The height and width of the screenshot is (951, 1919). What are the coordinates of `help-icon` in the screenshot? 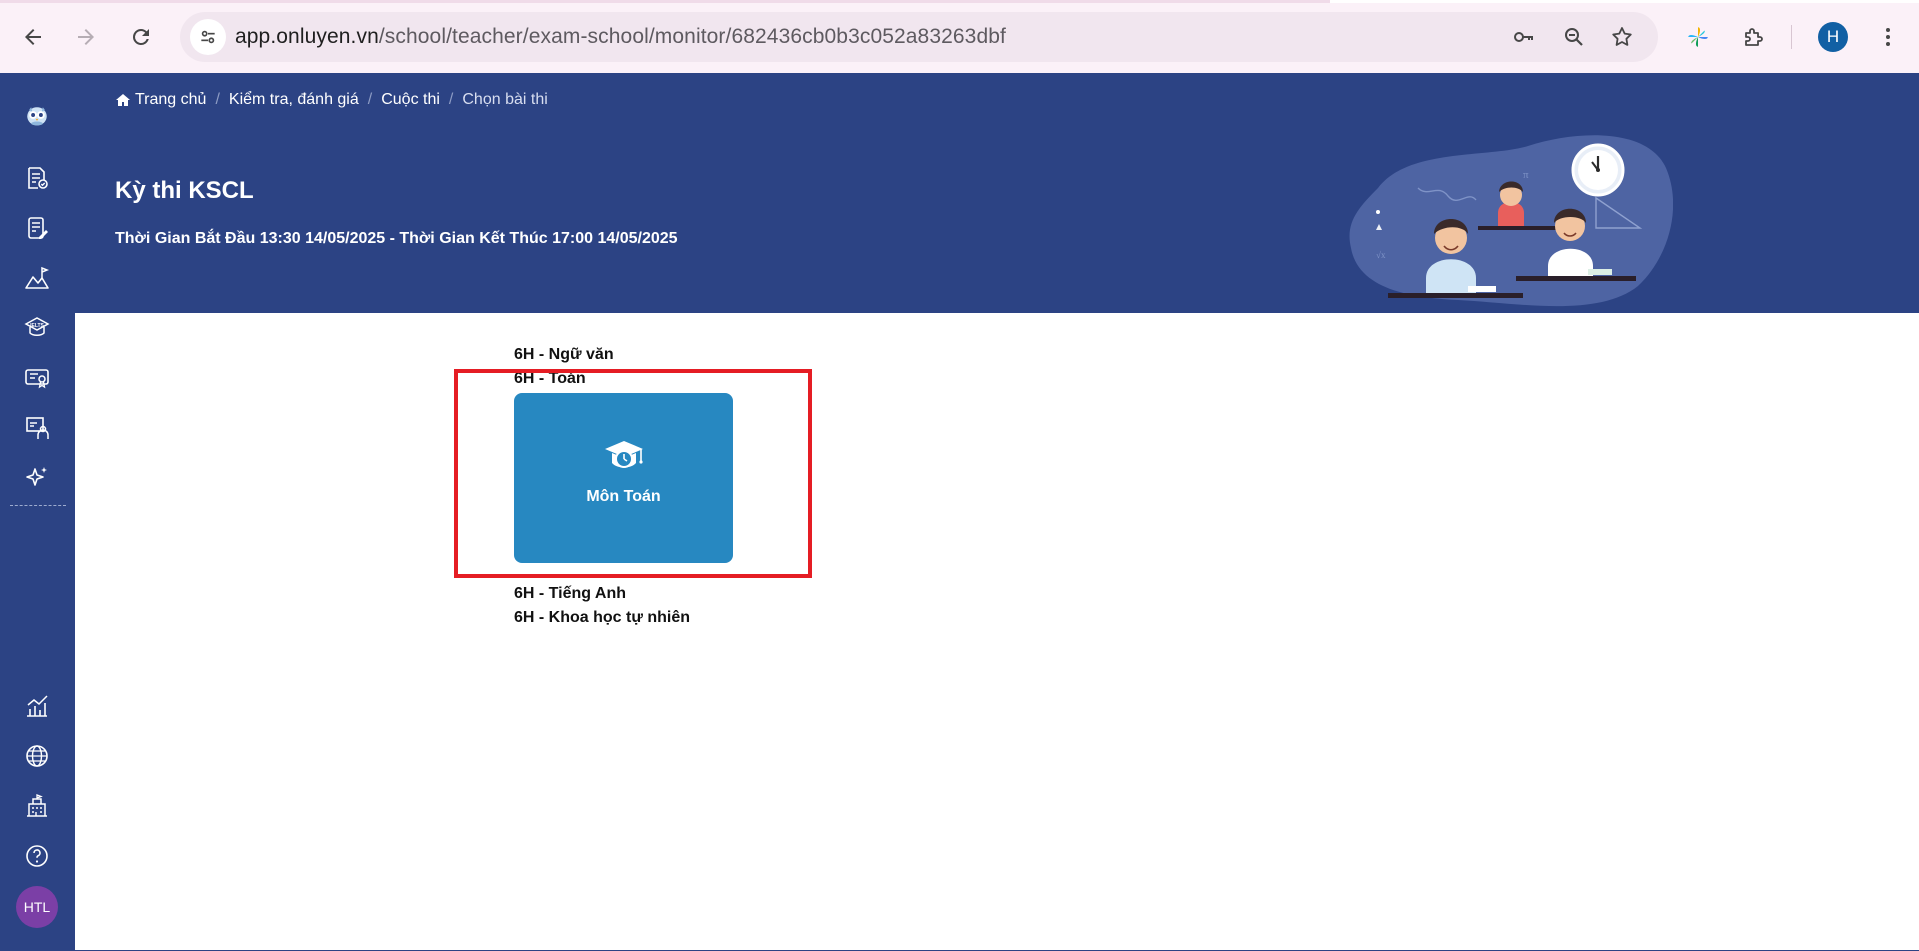 It's located at (37, 856).